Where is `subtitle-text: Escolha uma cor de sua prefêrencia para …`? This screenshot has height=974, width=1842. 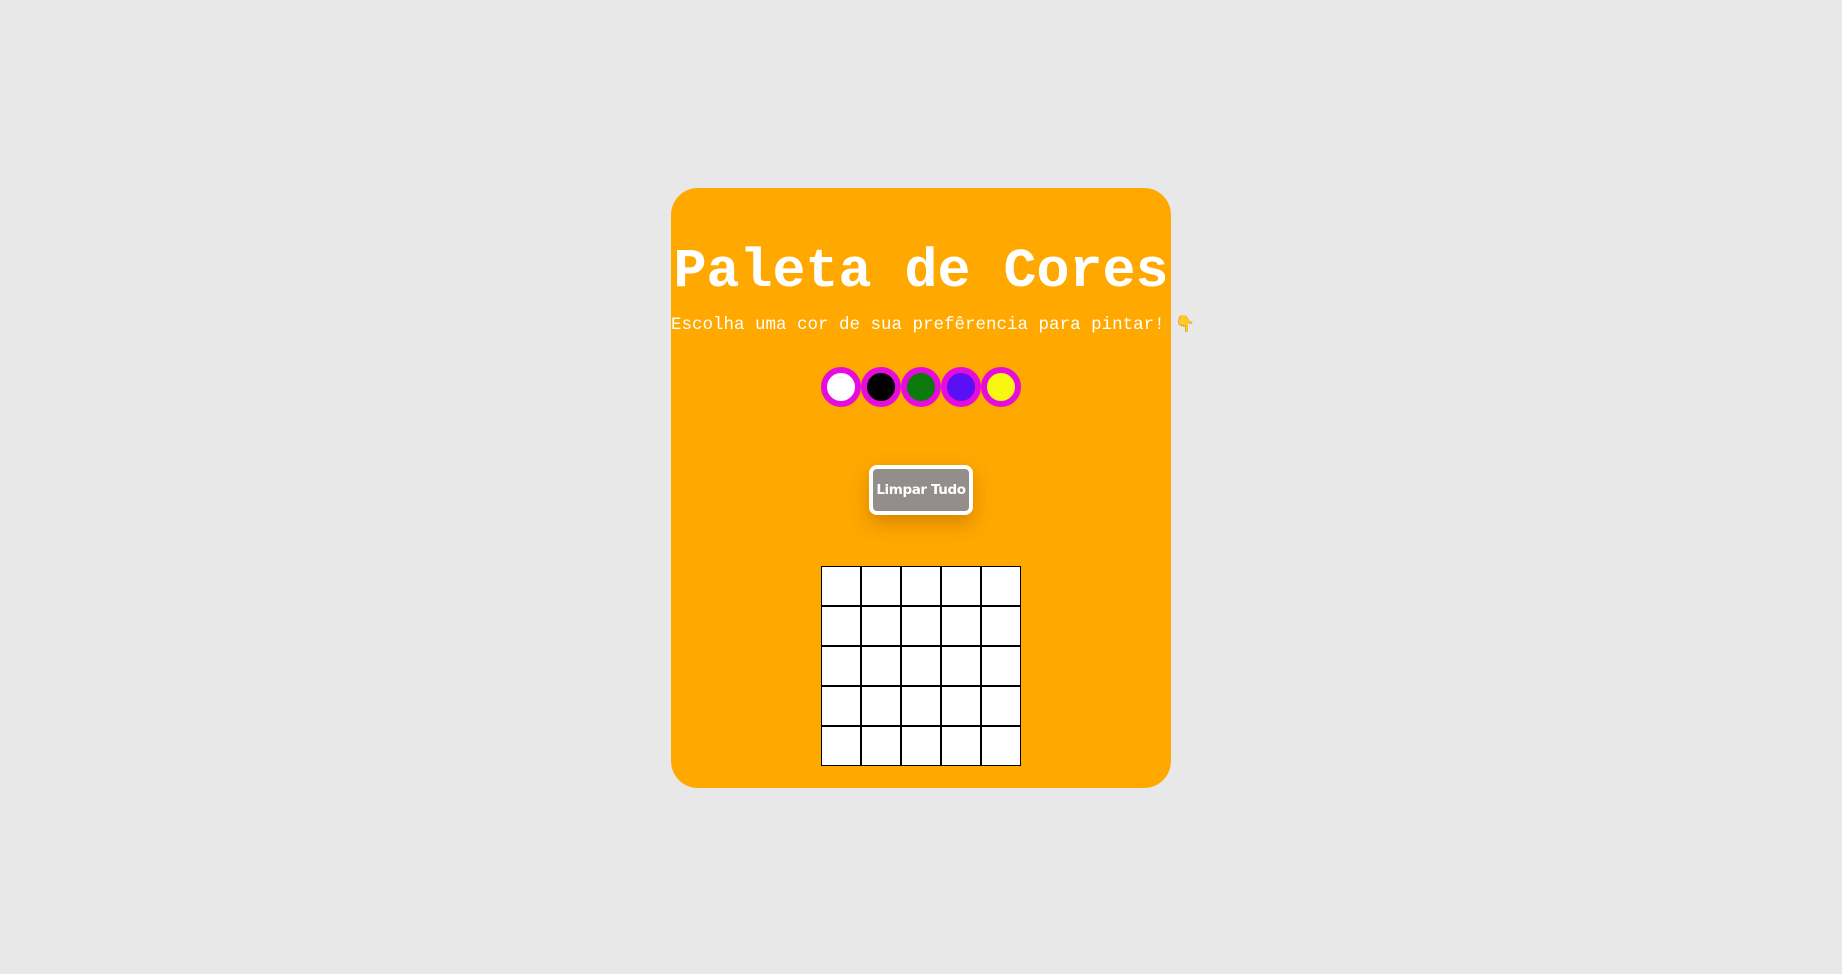
subtitle-text: Escolha uma cor de sua prefêrencia para … is located at coordinates (918, 325).